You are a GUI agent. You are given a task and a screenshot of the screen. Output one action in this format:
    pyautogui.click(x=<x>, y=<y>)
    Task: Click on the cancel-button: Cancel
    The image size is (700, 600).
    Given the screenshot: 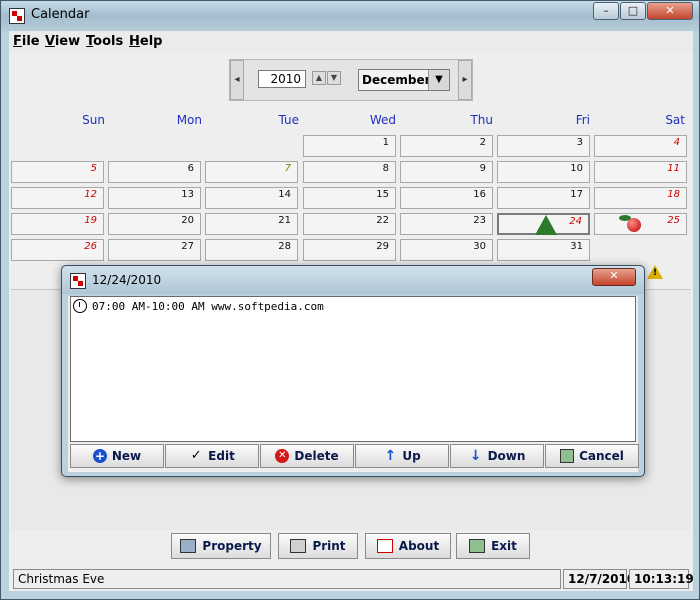 What is the action you would take?
    pyautogui.click(x=592, y=456)
    